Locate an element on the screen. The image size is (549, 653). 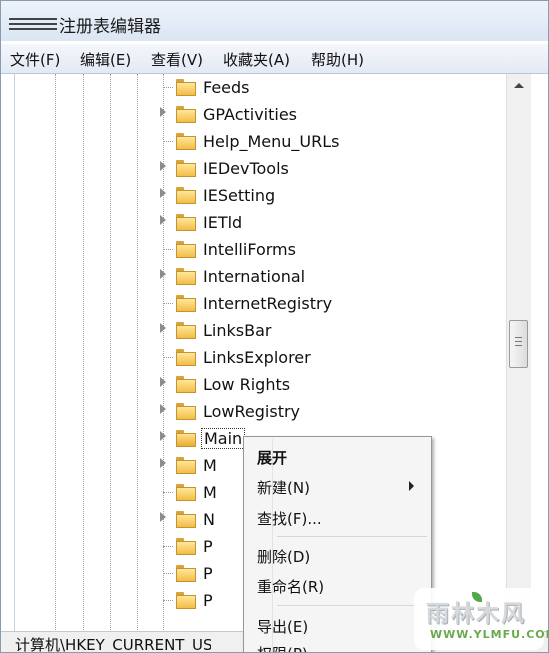
tree-item: IEDevTools is located at coordinates (261, 168).